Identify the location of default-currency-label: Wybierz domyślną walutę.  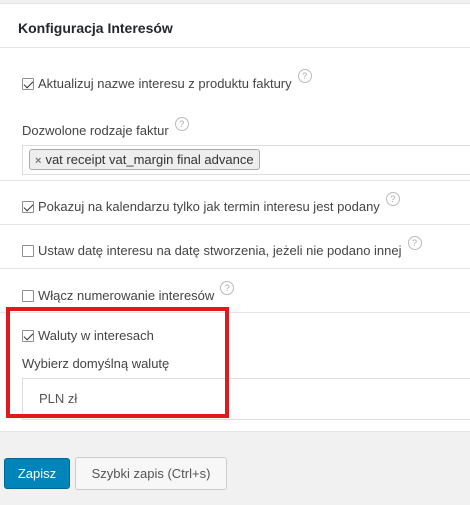
(96, 363).